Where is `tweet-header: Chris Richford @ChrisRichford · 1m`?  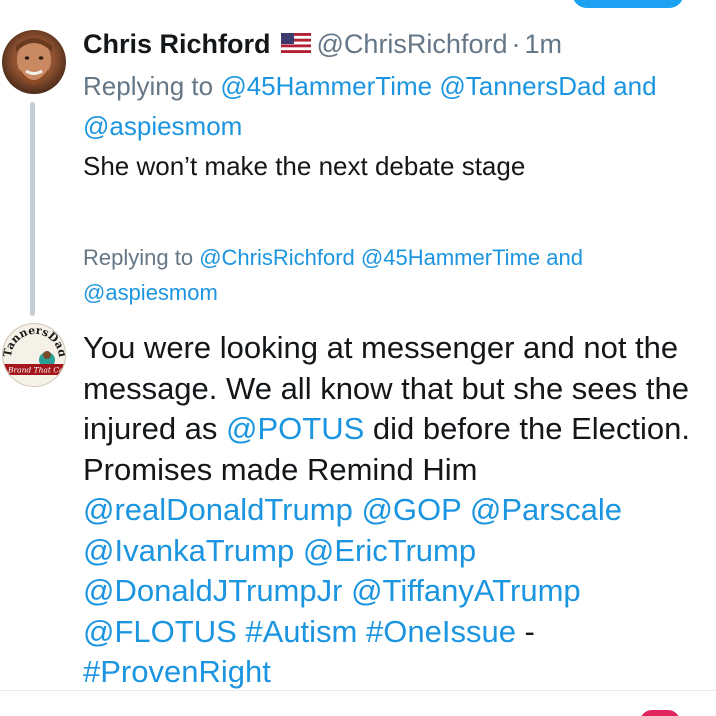
tweet-header: Chris Richford @ChrisRichford · 1m is located at coordinates (322, 46).